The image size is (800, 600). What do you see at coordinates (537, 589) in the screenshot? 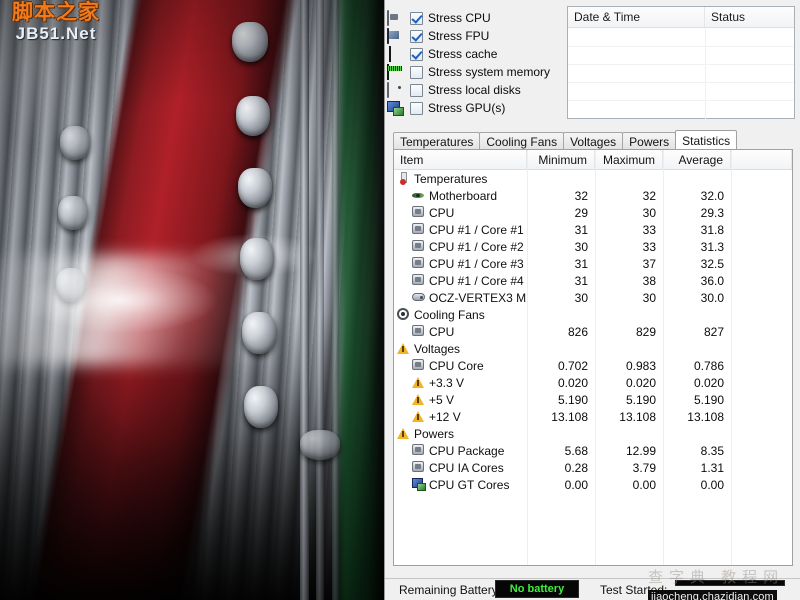
I see `battery-value: No battery` at bounding box center [537, 589].